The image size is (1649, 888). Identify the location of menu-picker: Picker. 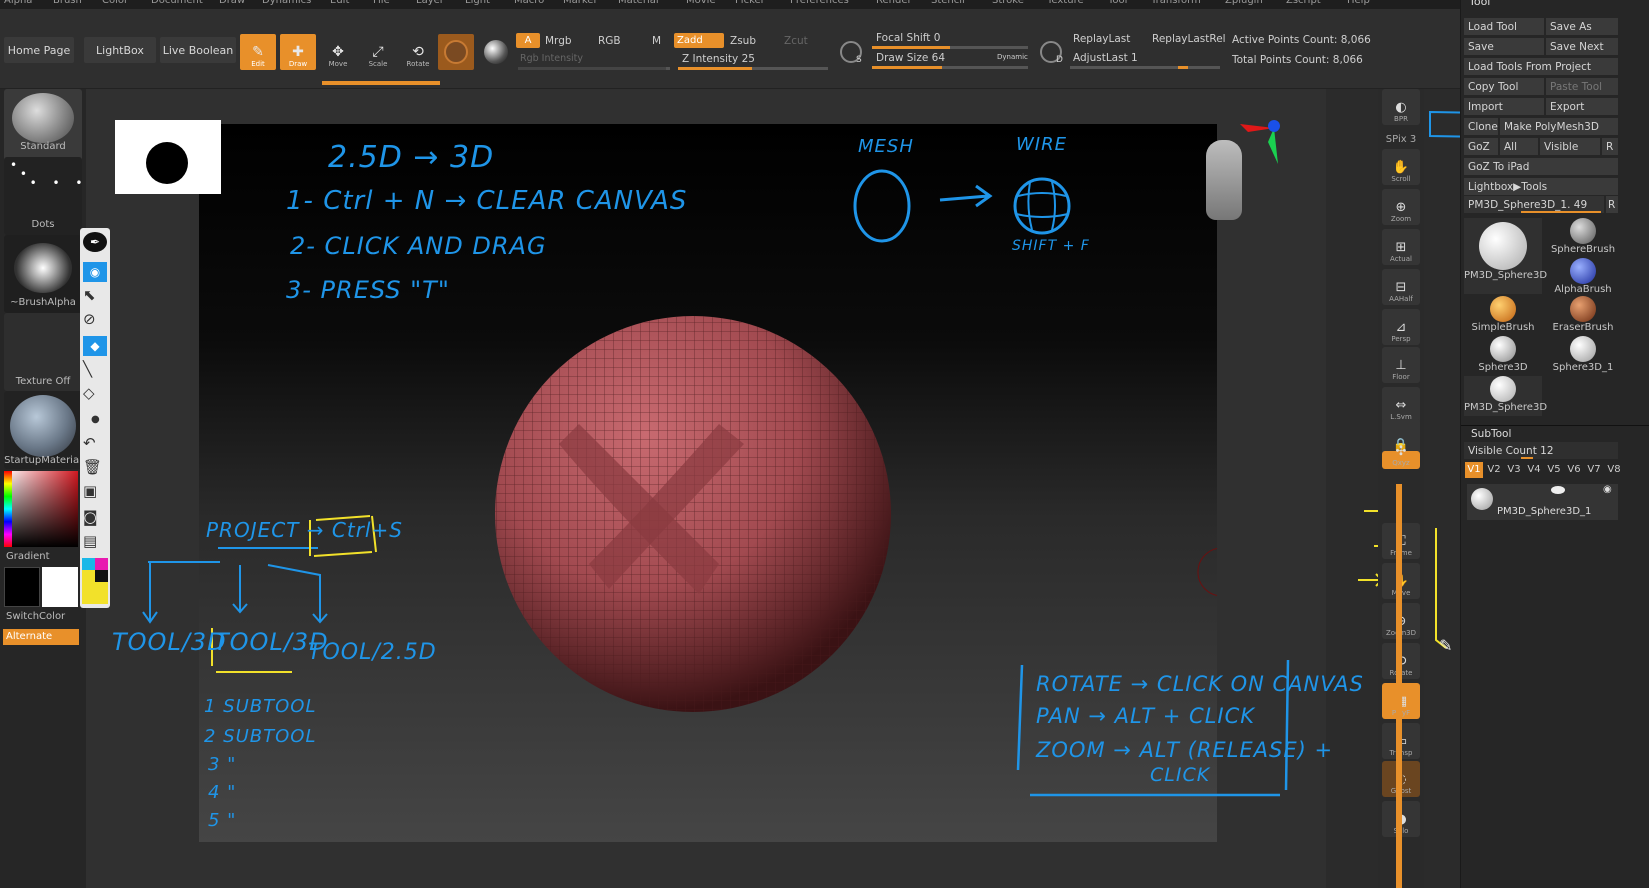
(750, 3).